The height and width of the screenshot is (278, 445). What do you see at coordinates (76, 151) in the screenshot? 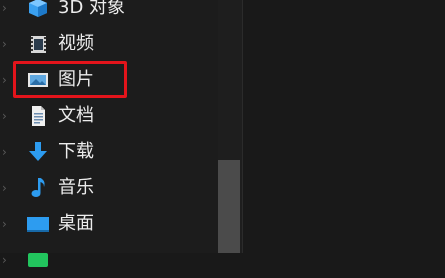
I see `nav-item-label: 下载` at bounding box center [76, 151].